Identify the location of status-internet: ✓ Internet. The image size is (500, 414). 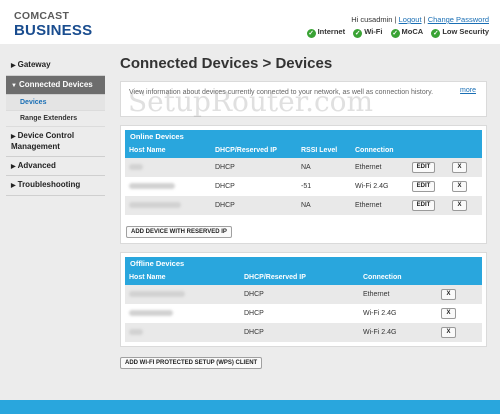
(326, 32).